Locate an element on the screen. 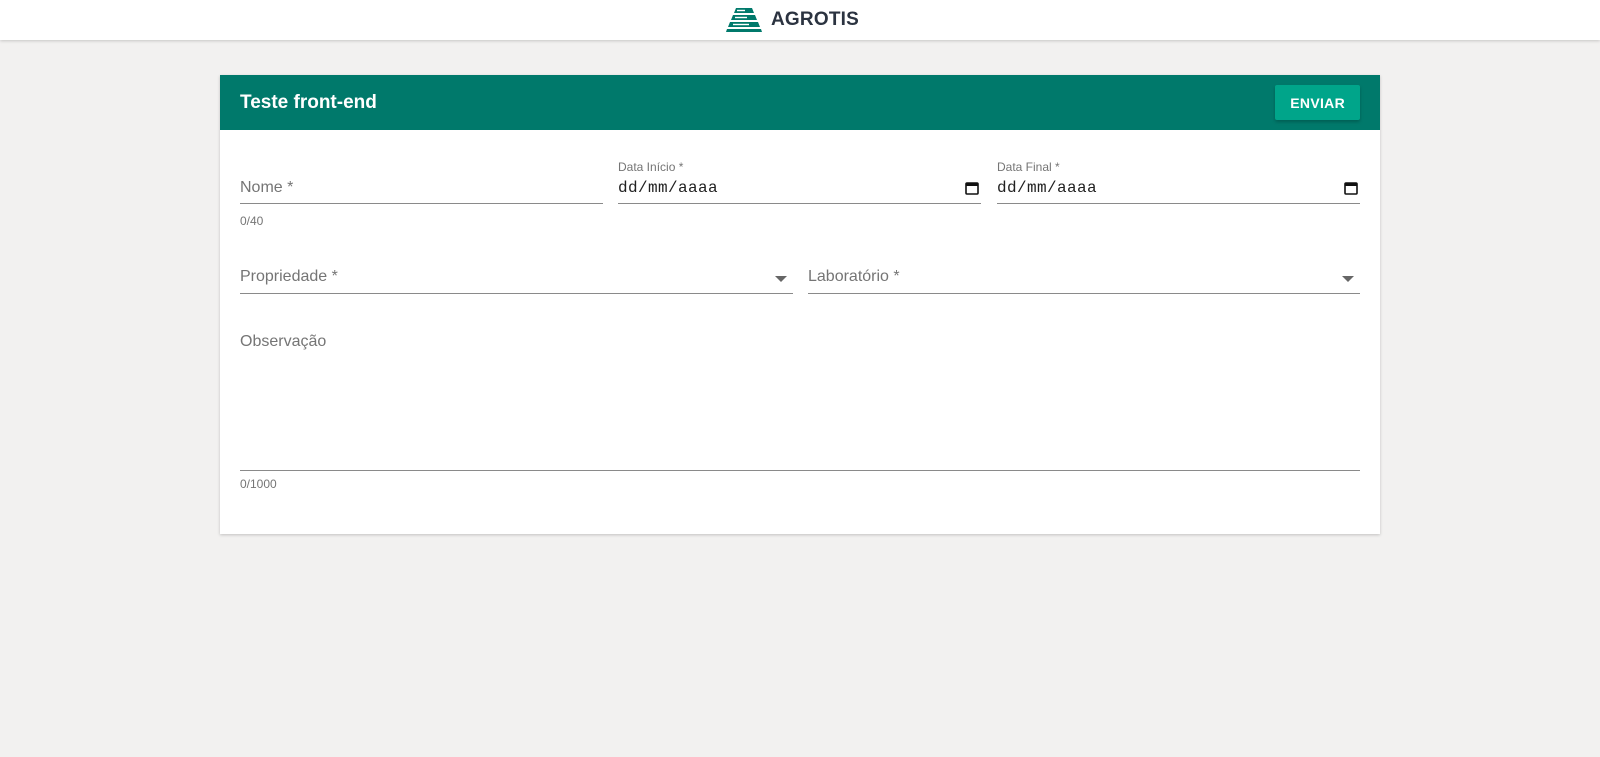 The height and width of the screenshot is (757, 1600). brand-name: AGROTIS is located at coordinates (815, 19).